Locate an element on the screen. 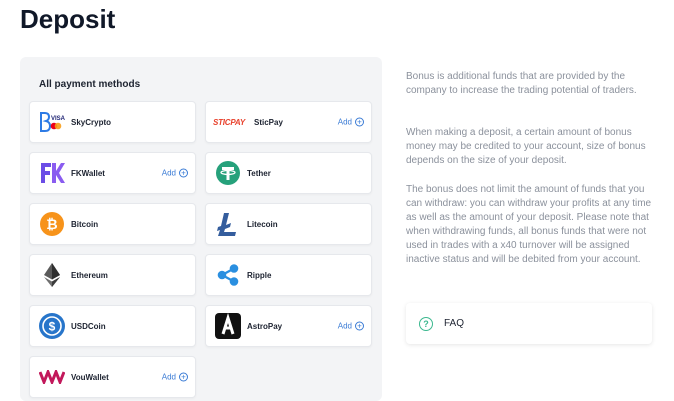 This screenshot has height=401, width=674. add-sticpay-button: Add + is located at coordinates (350, 122).